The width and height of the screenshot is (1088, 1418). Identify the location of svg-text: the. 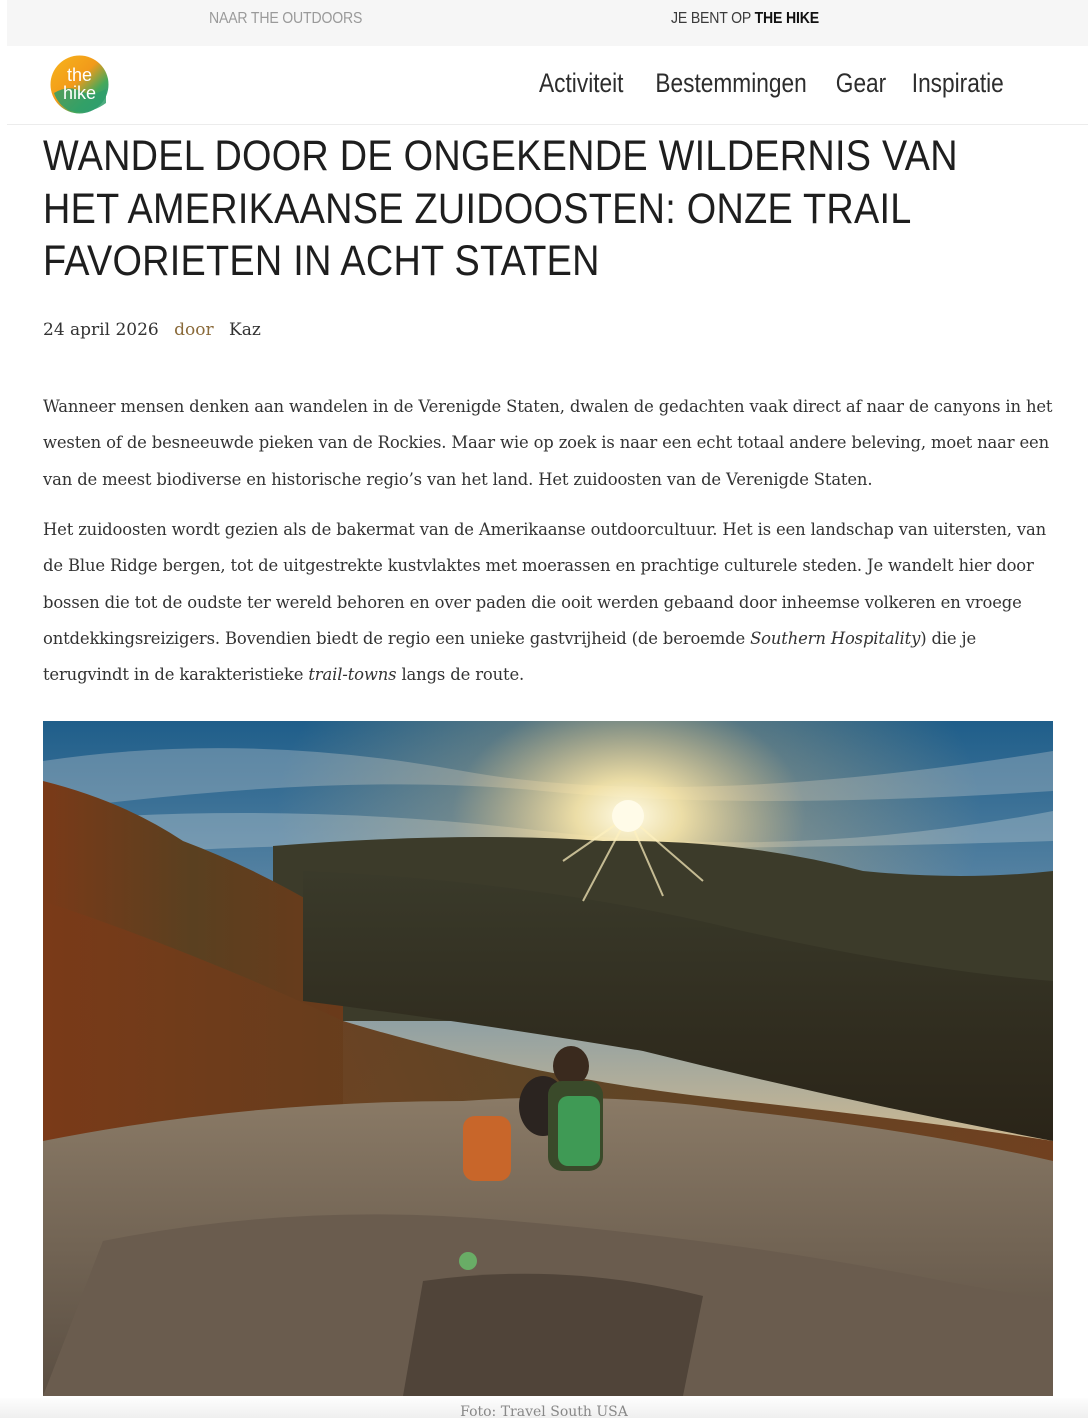
(79, 75).